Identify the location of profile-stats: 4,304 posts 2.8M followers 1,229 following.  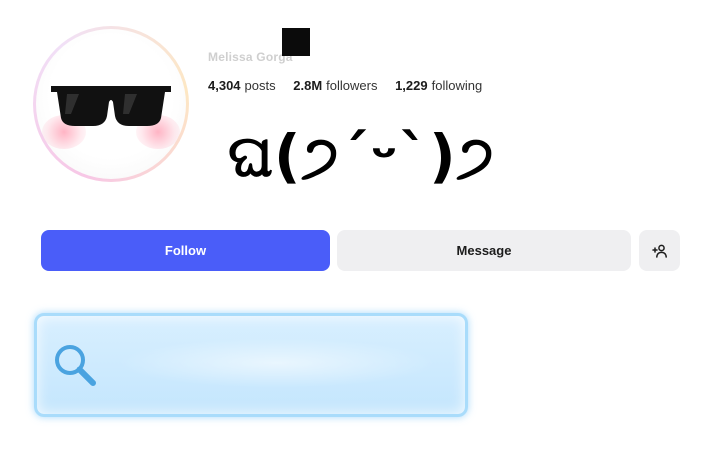
(352, 85).